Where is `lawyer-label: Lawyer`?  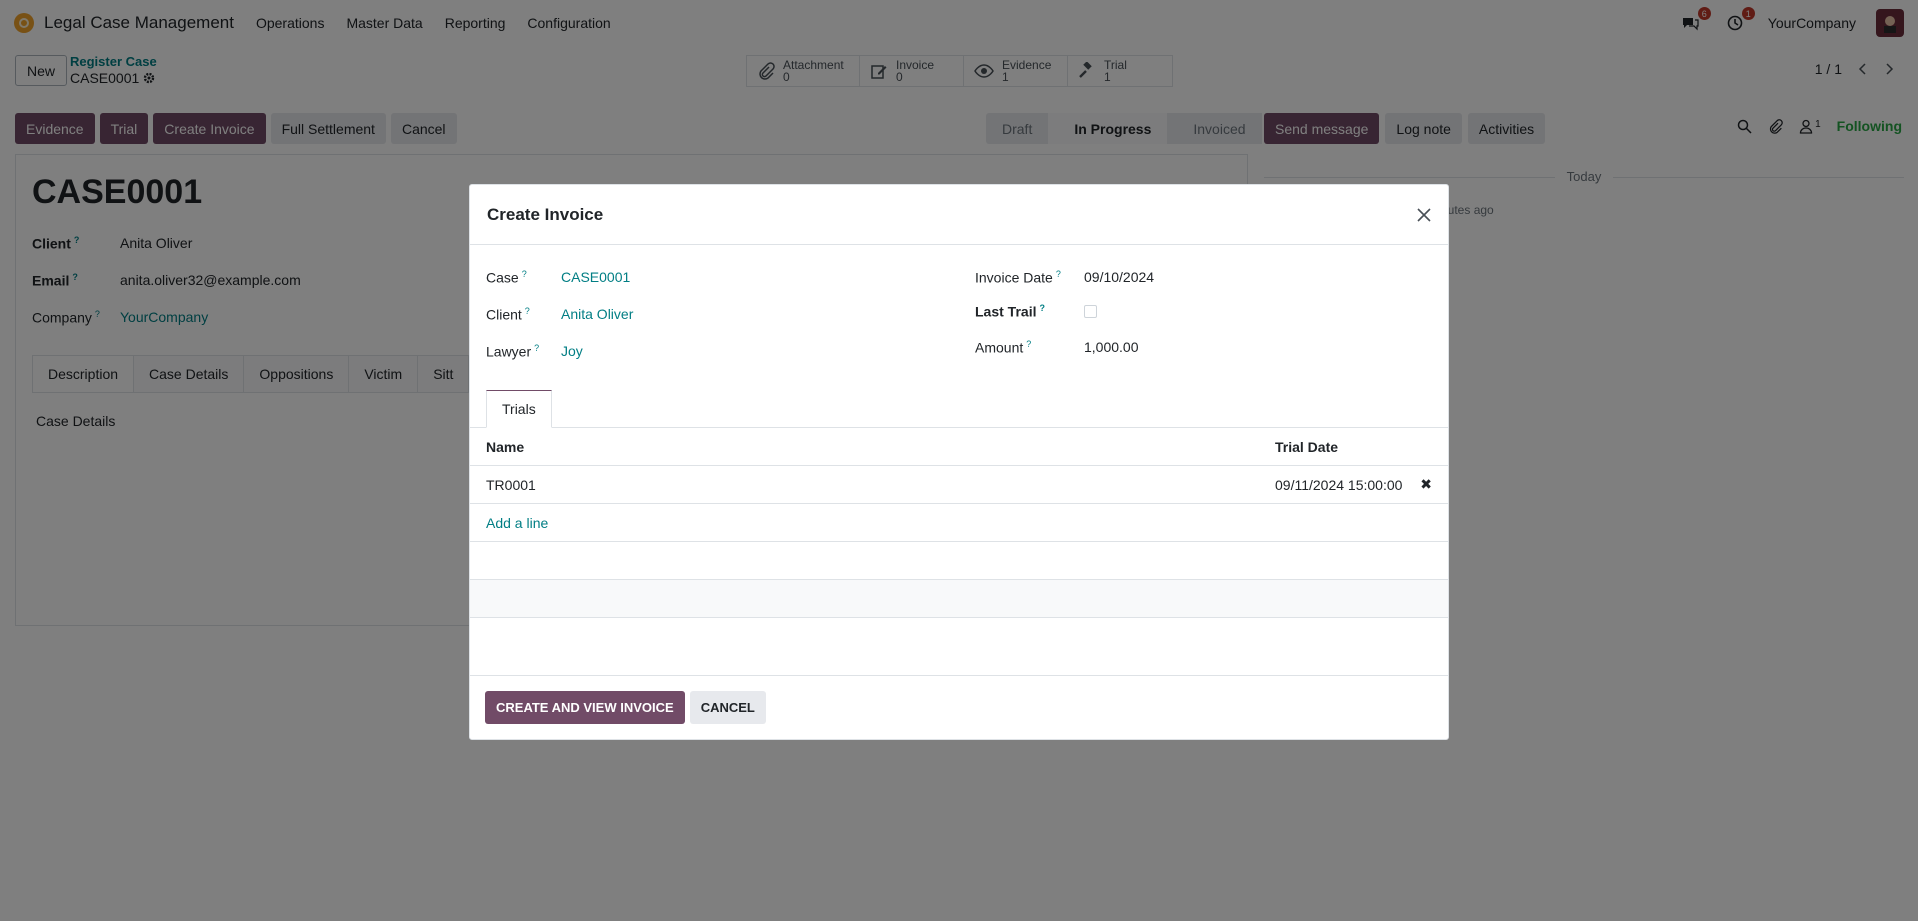
lawyer-label: Lawyer is located at coordinates (509, 351).